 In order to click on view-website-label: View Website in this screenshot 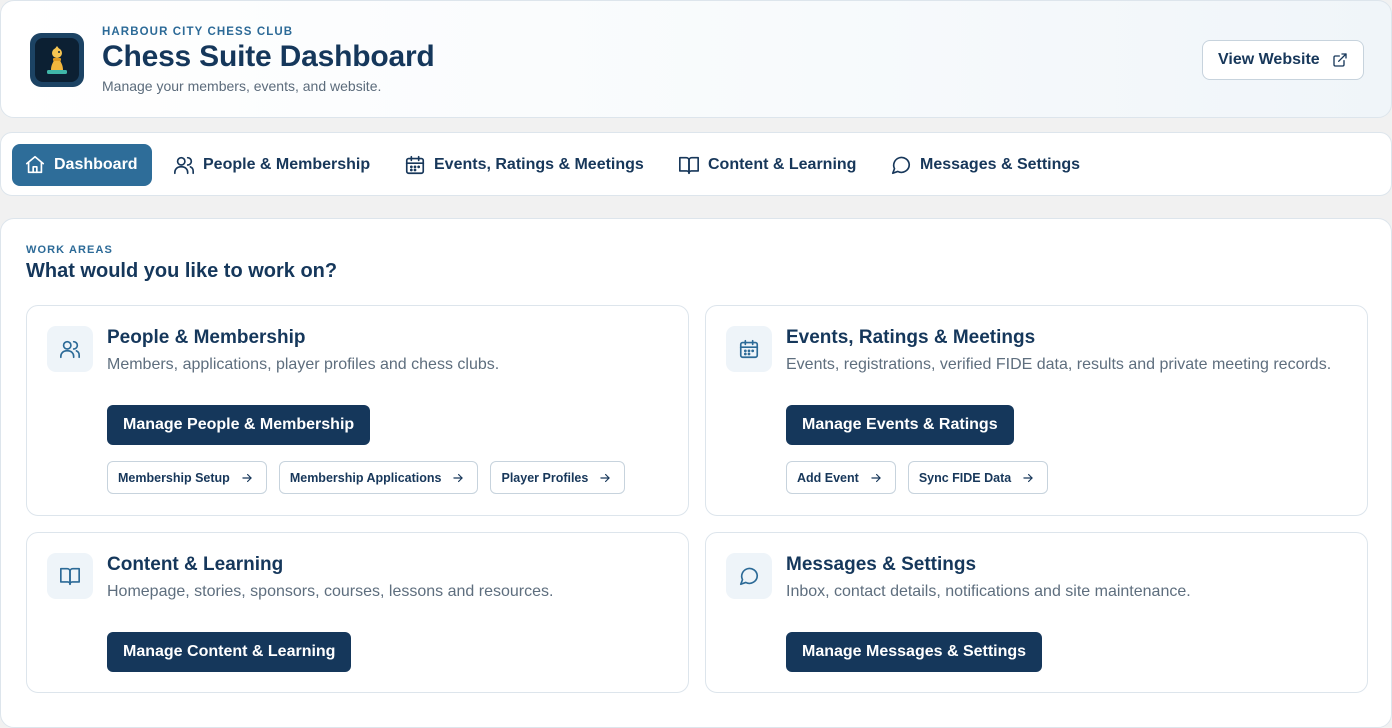, I will do `click(1269, 59)`.